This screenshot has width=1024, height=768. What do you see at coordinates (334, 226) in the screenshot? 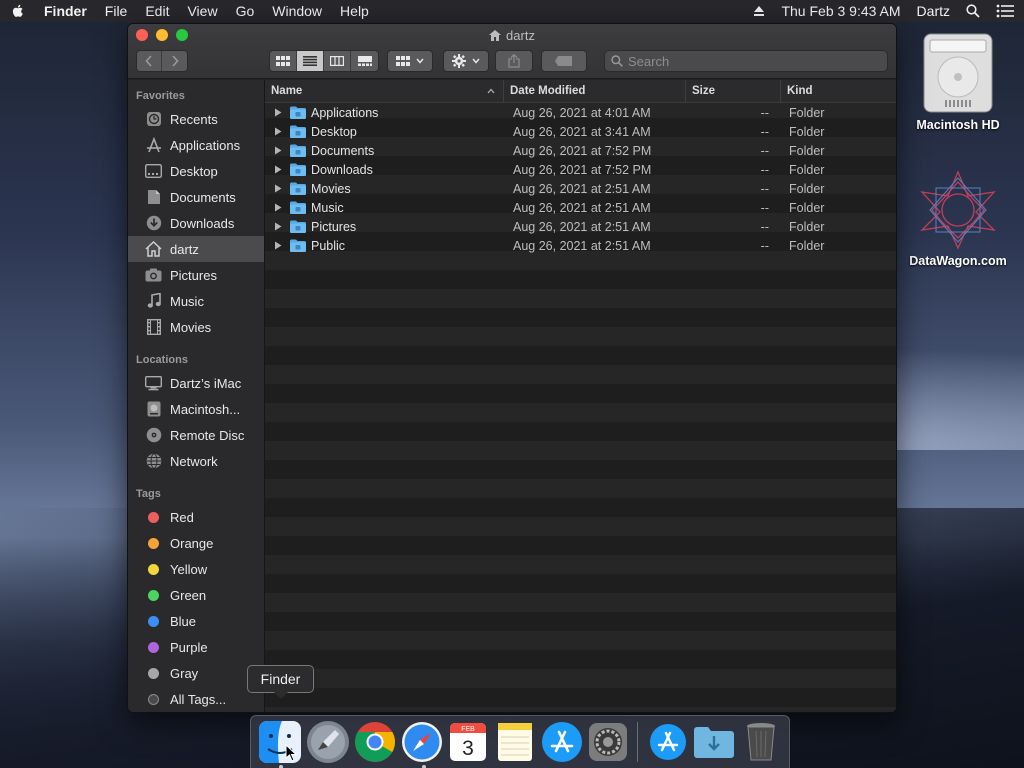
I see `file-name: Pictures` at bounding box center [334, 226].